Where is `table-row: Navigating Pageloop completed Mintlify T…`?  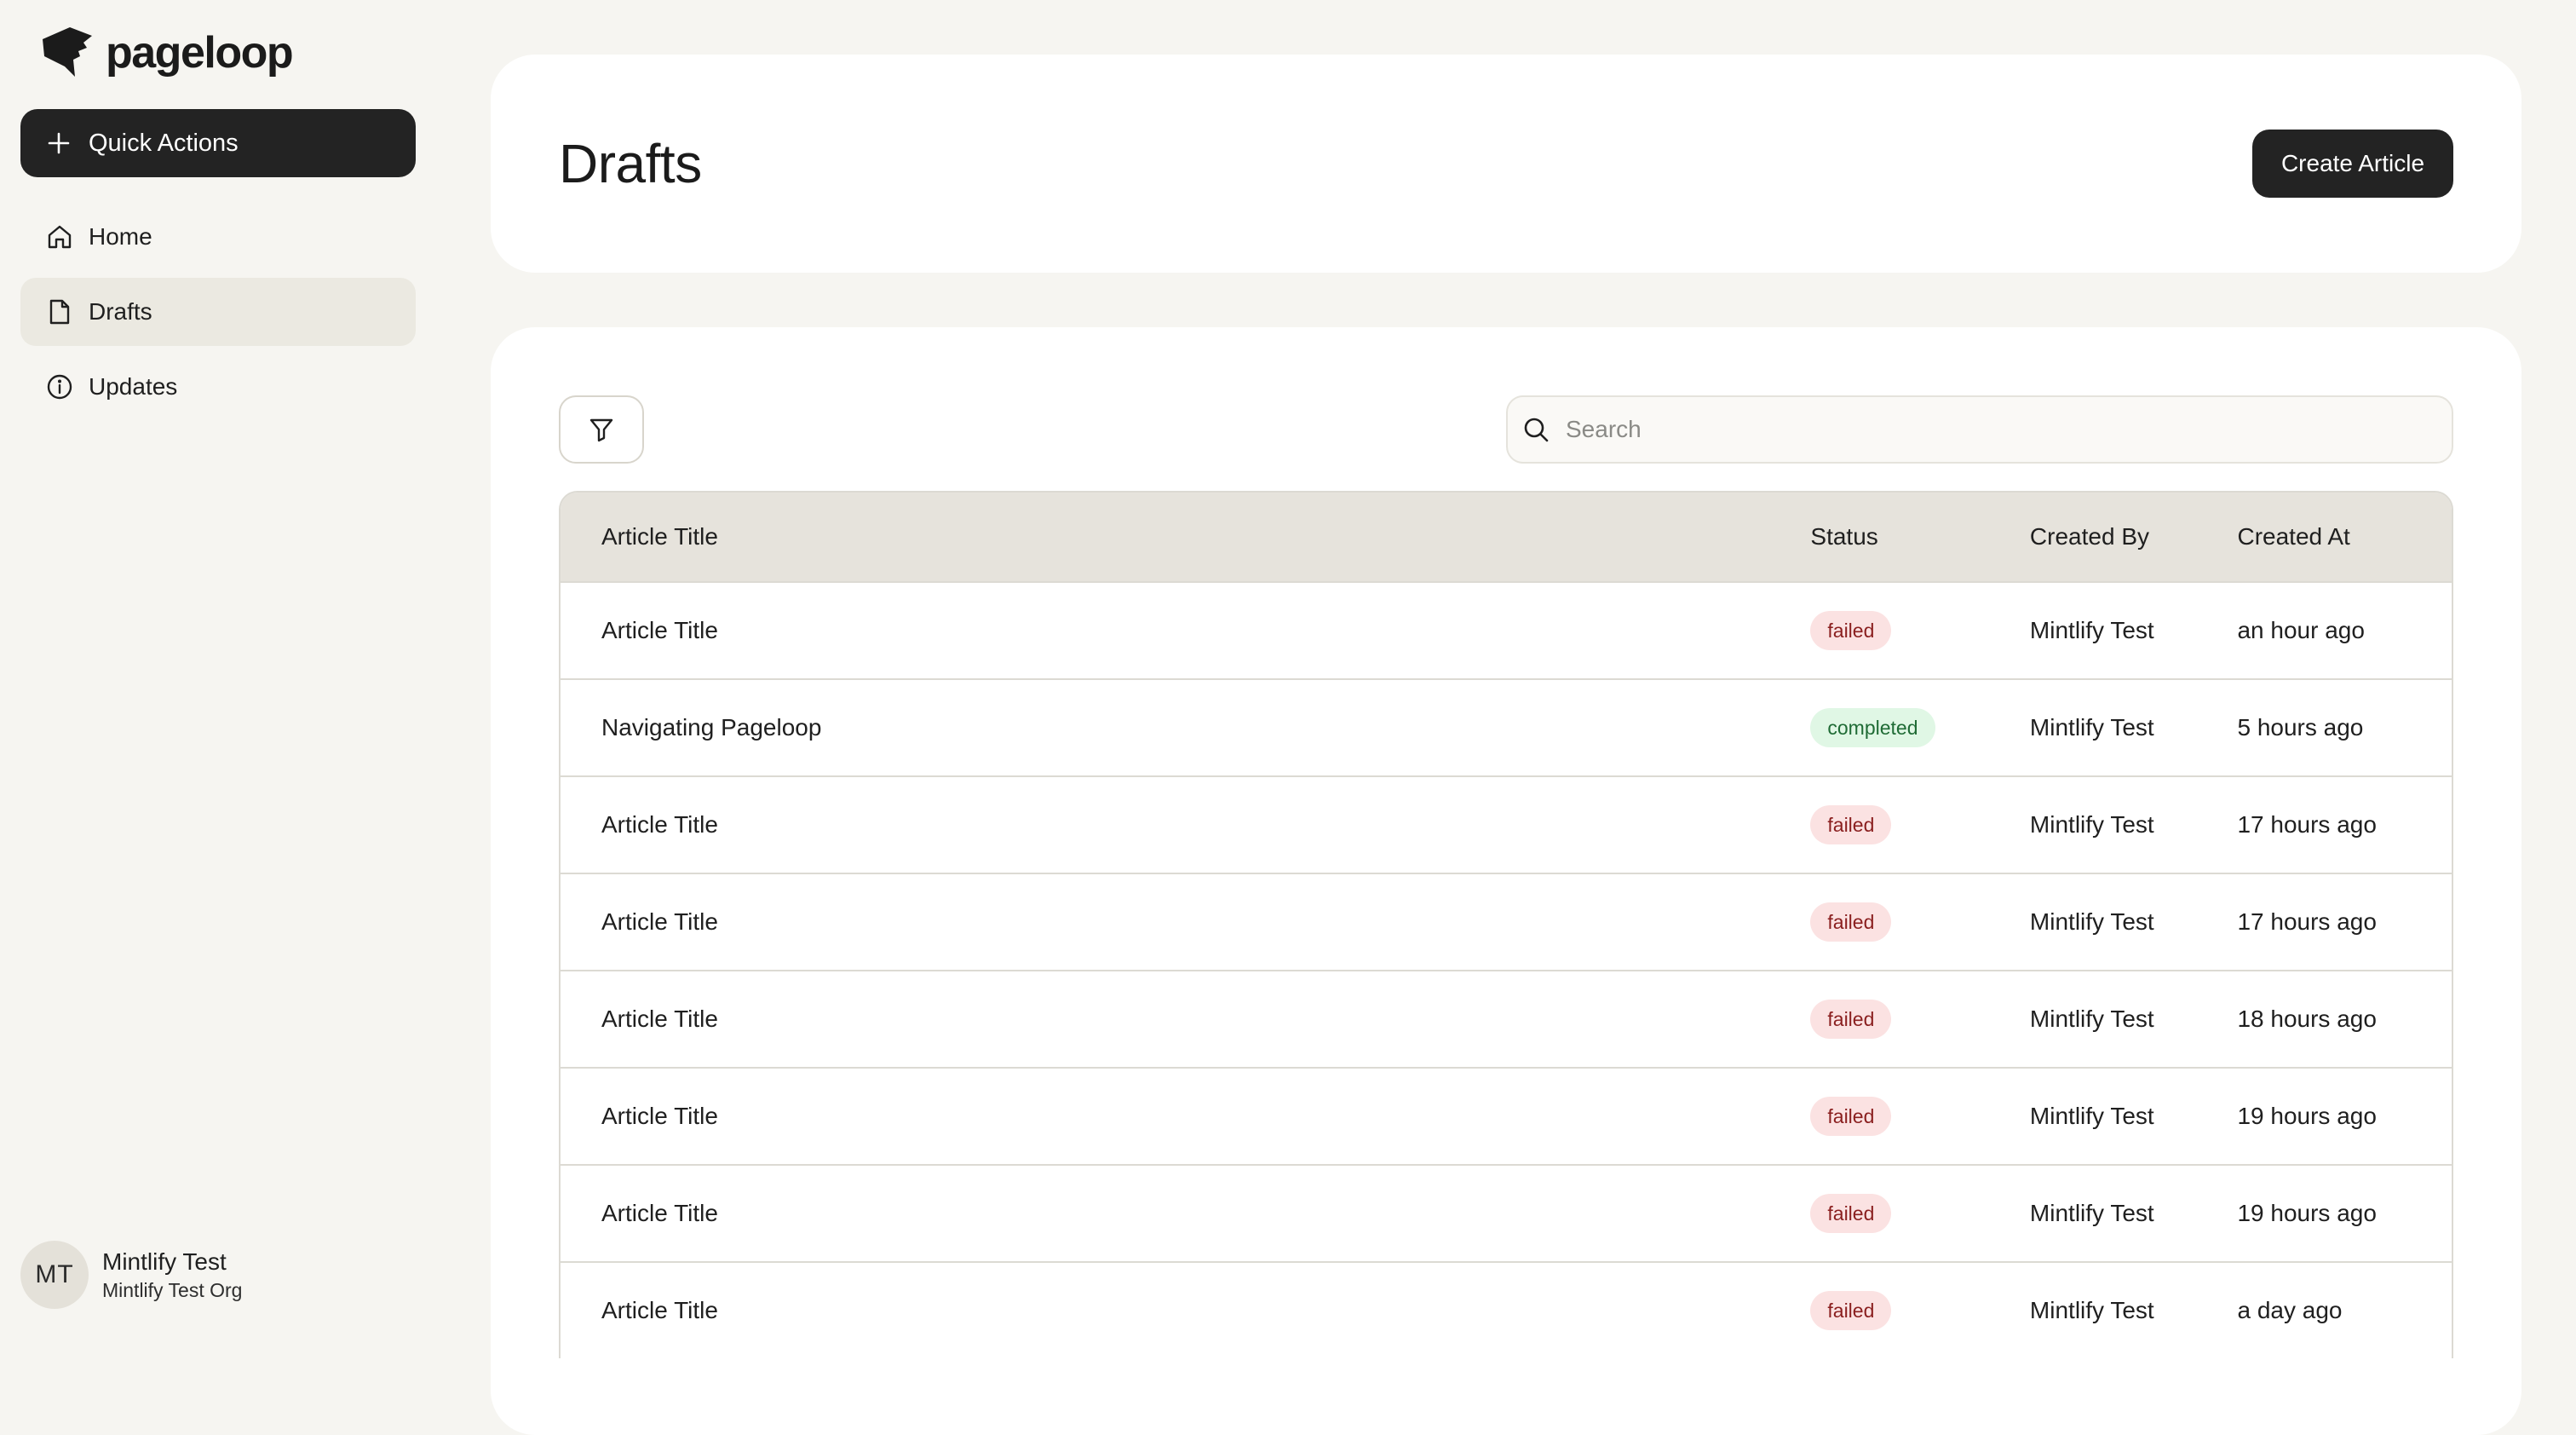 table-row: Navigating Pageloop completed Mintlify T… is located at coordinates (1507, 726).